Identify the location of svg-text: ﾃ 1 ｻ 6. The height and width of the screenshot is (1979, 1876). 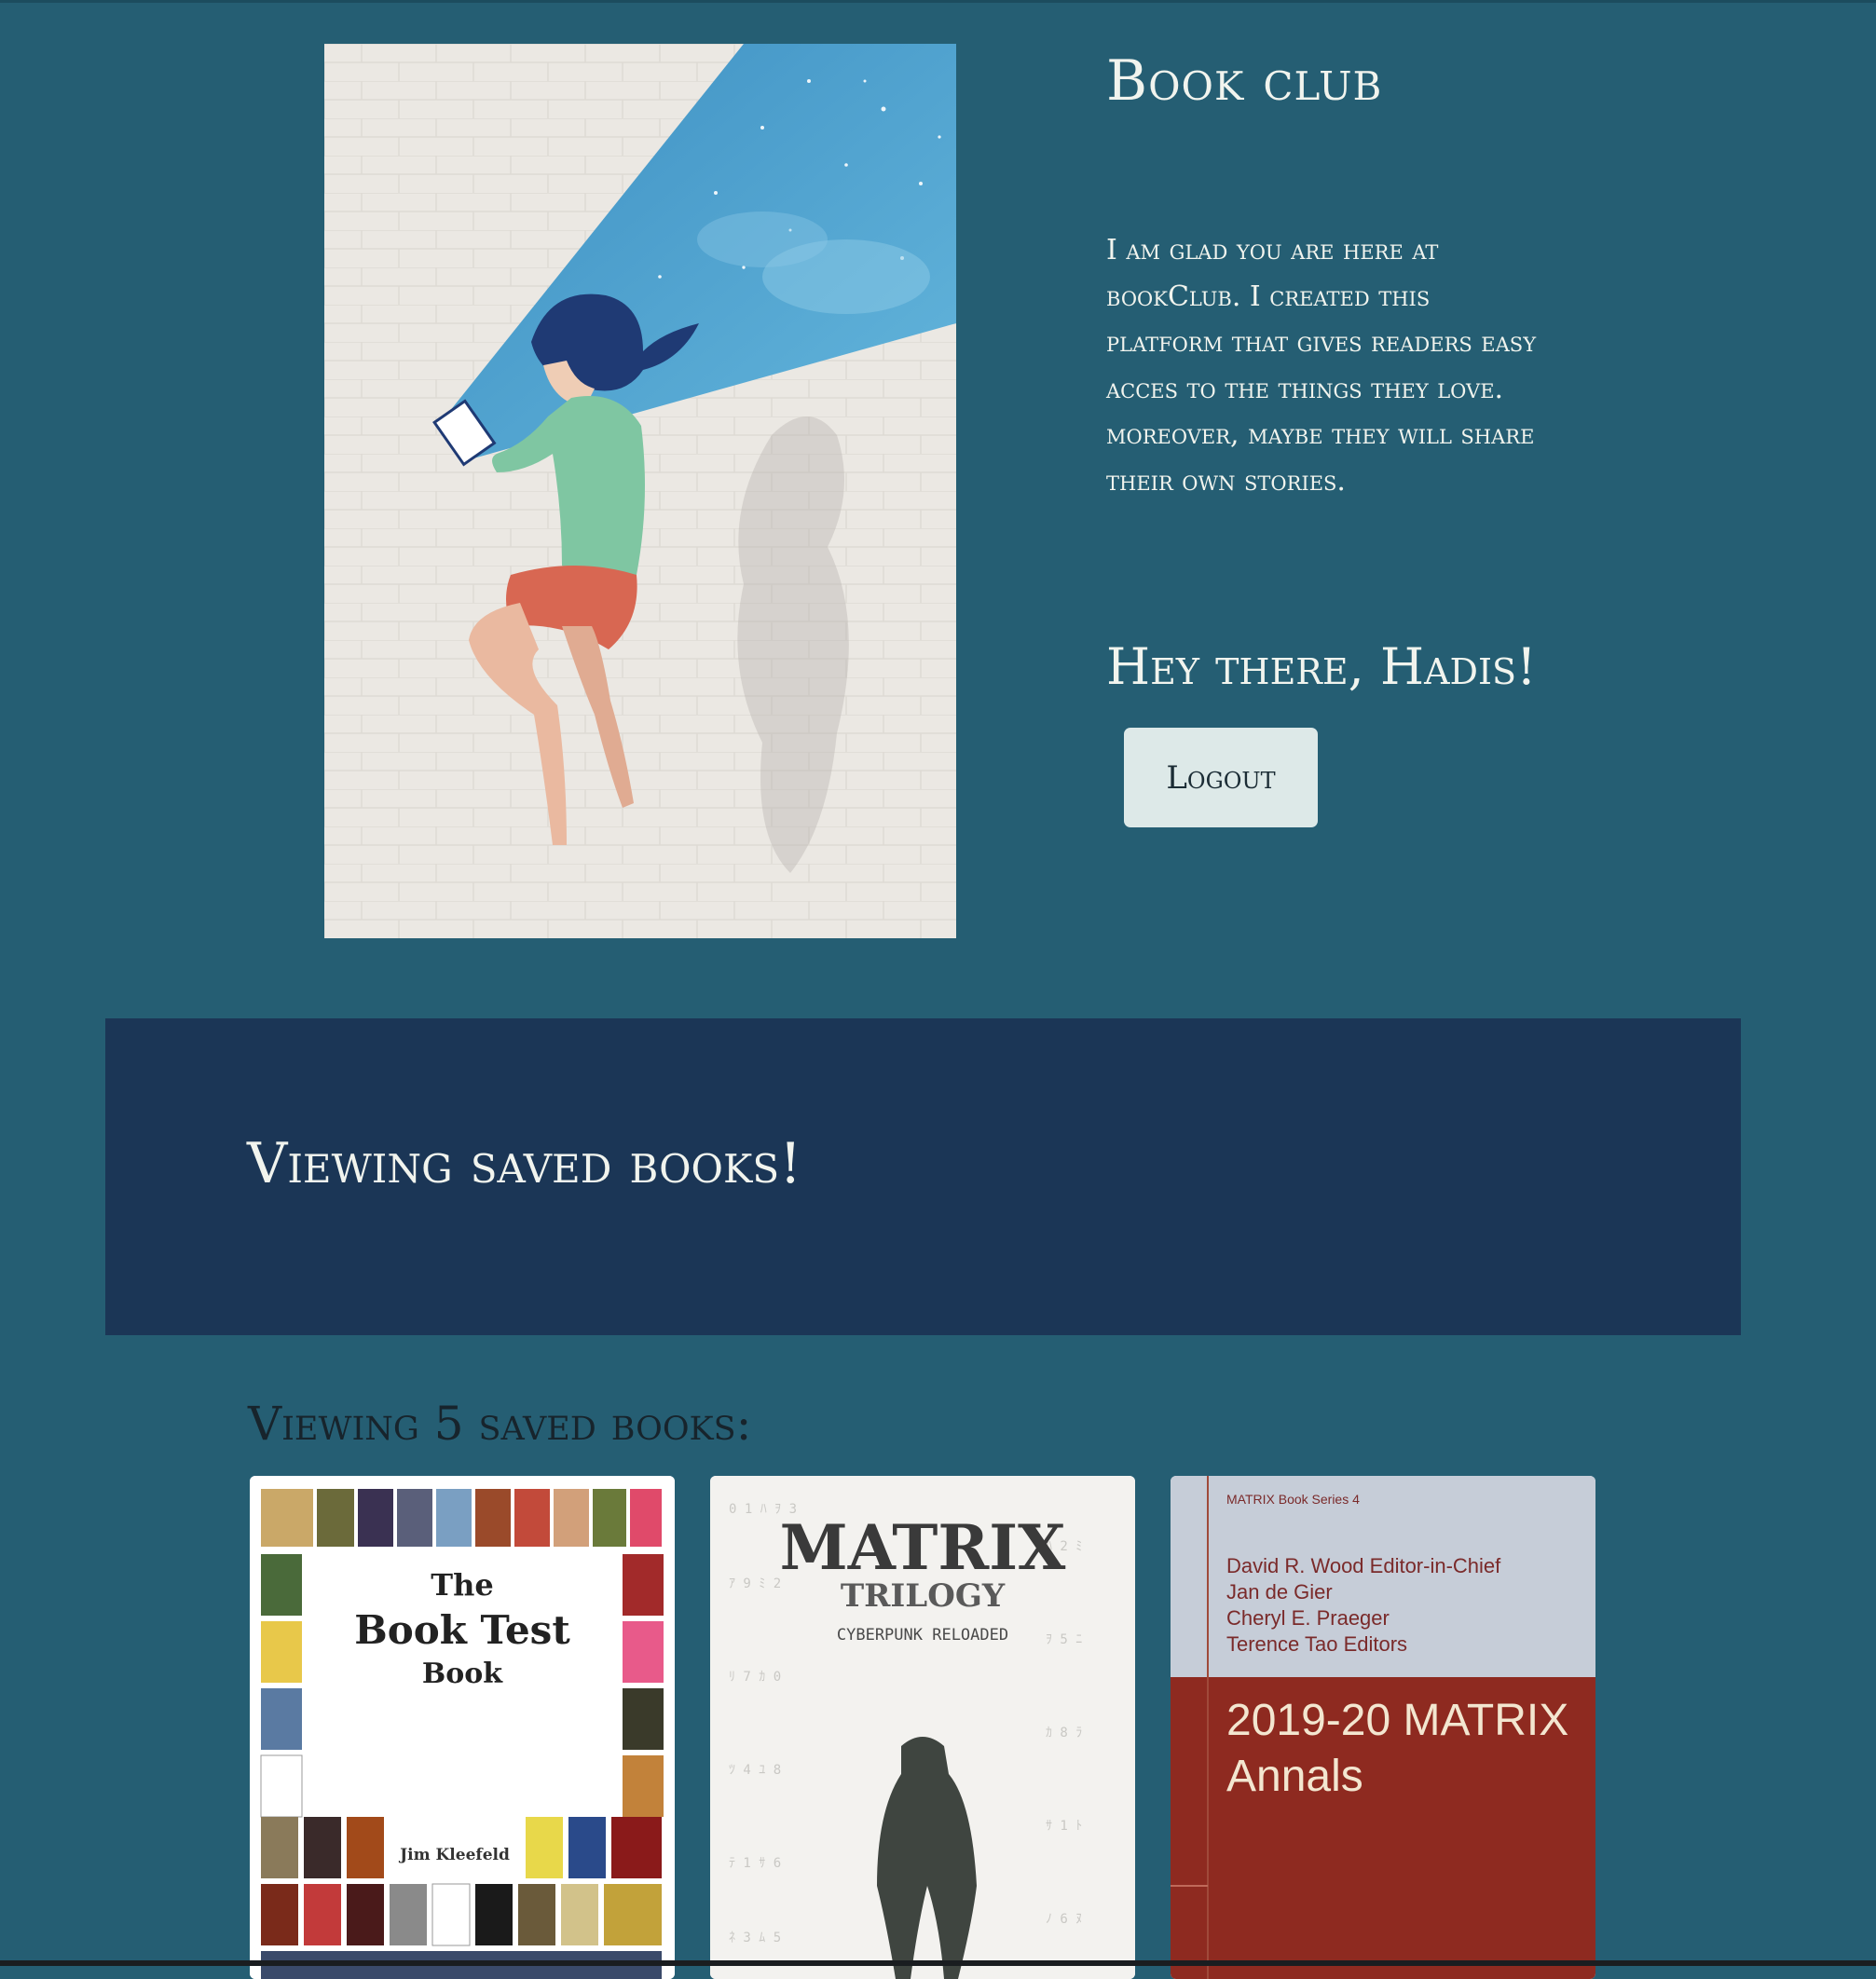
(755, 1864).